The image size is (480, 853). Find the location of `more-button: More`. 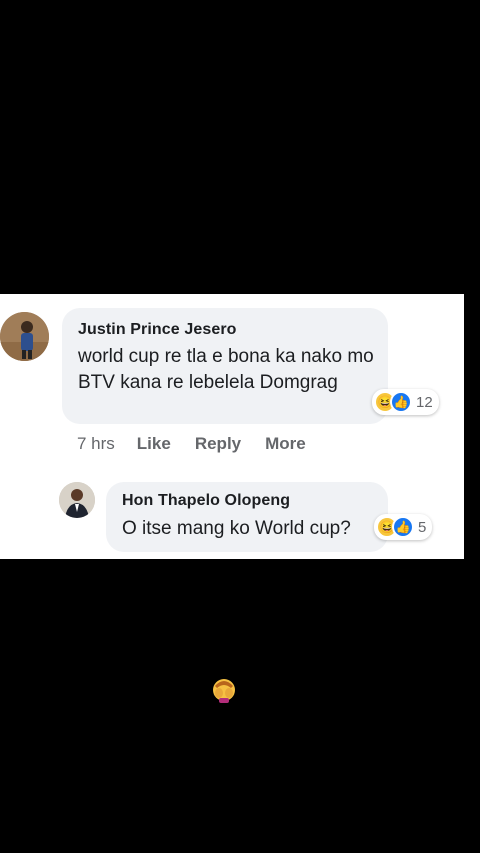

more-button: More is located at coordinates (285, 444).